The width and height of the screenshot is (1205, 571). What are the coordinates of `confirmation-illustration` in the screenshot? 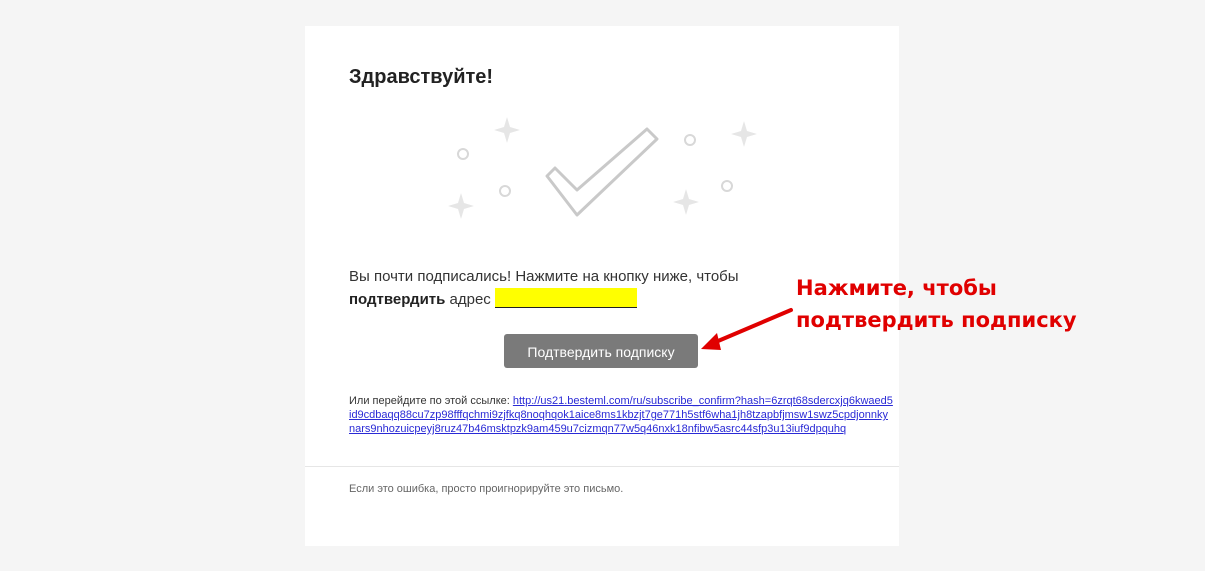 It's located at (605, 171).